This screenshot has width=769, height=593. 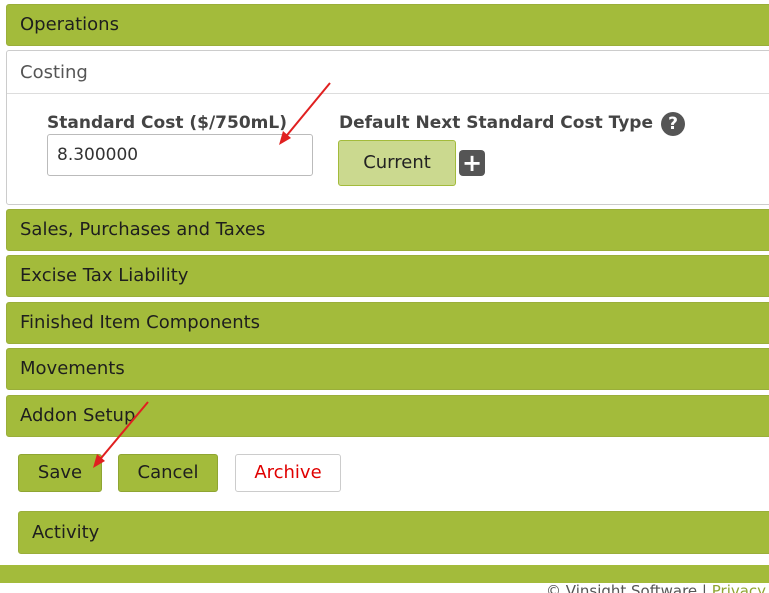 I want to click on panel-sales-purchases-taxes: Sales, Purchases and Taxes, so click(x=387, y=230).